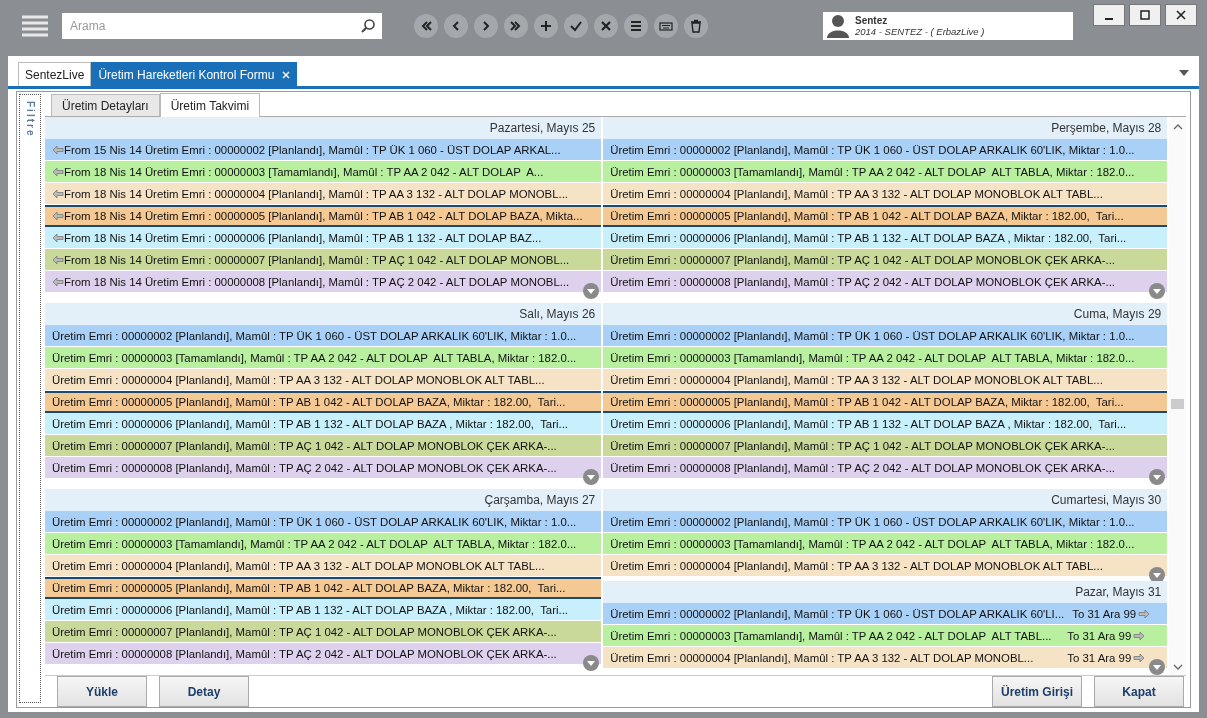 The height and width of the screenshot is (718, 1207). What do you see at coordinates (1144, 613) in the screenshot?
I see `right-arrow-icon` at bounding box center [1144, 613].